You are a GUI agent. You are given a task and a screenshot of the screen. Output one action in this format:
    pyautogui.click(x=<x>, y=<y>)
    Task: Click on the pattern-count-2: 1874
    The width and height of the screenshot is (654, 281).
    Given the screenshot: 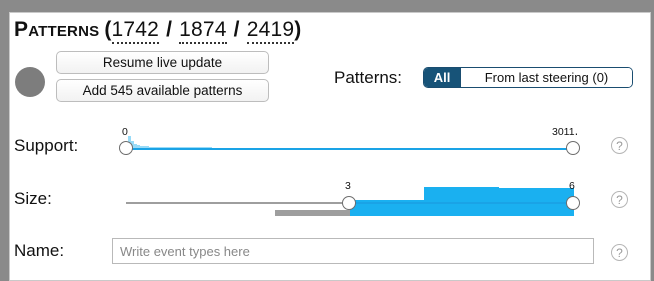 What is the action you would take?
    pyautogui.click(x=203, y=31)
    